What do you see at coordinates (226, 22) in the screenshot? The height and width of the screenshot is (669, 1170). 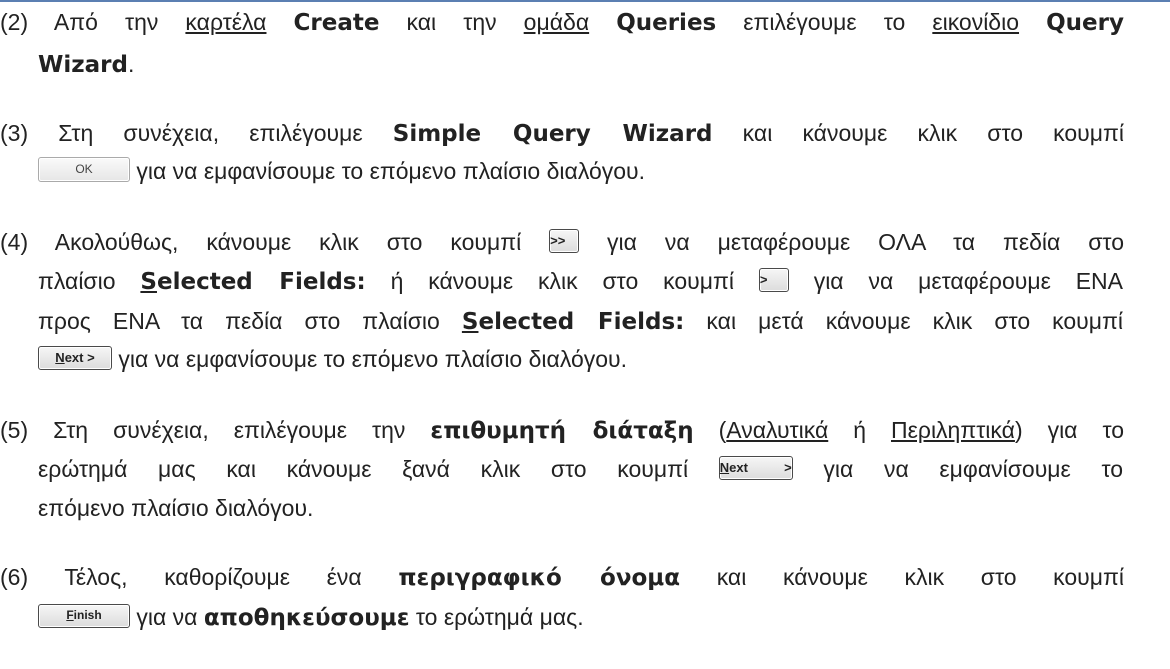 I see `keyword-tab: καρτέλα` at bounding box center [226, 22].